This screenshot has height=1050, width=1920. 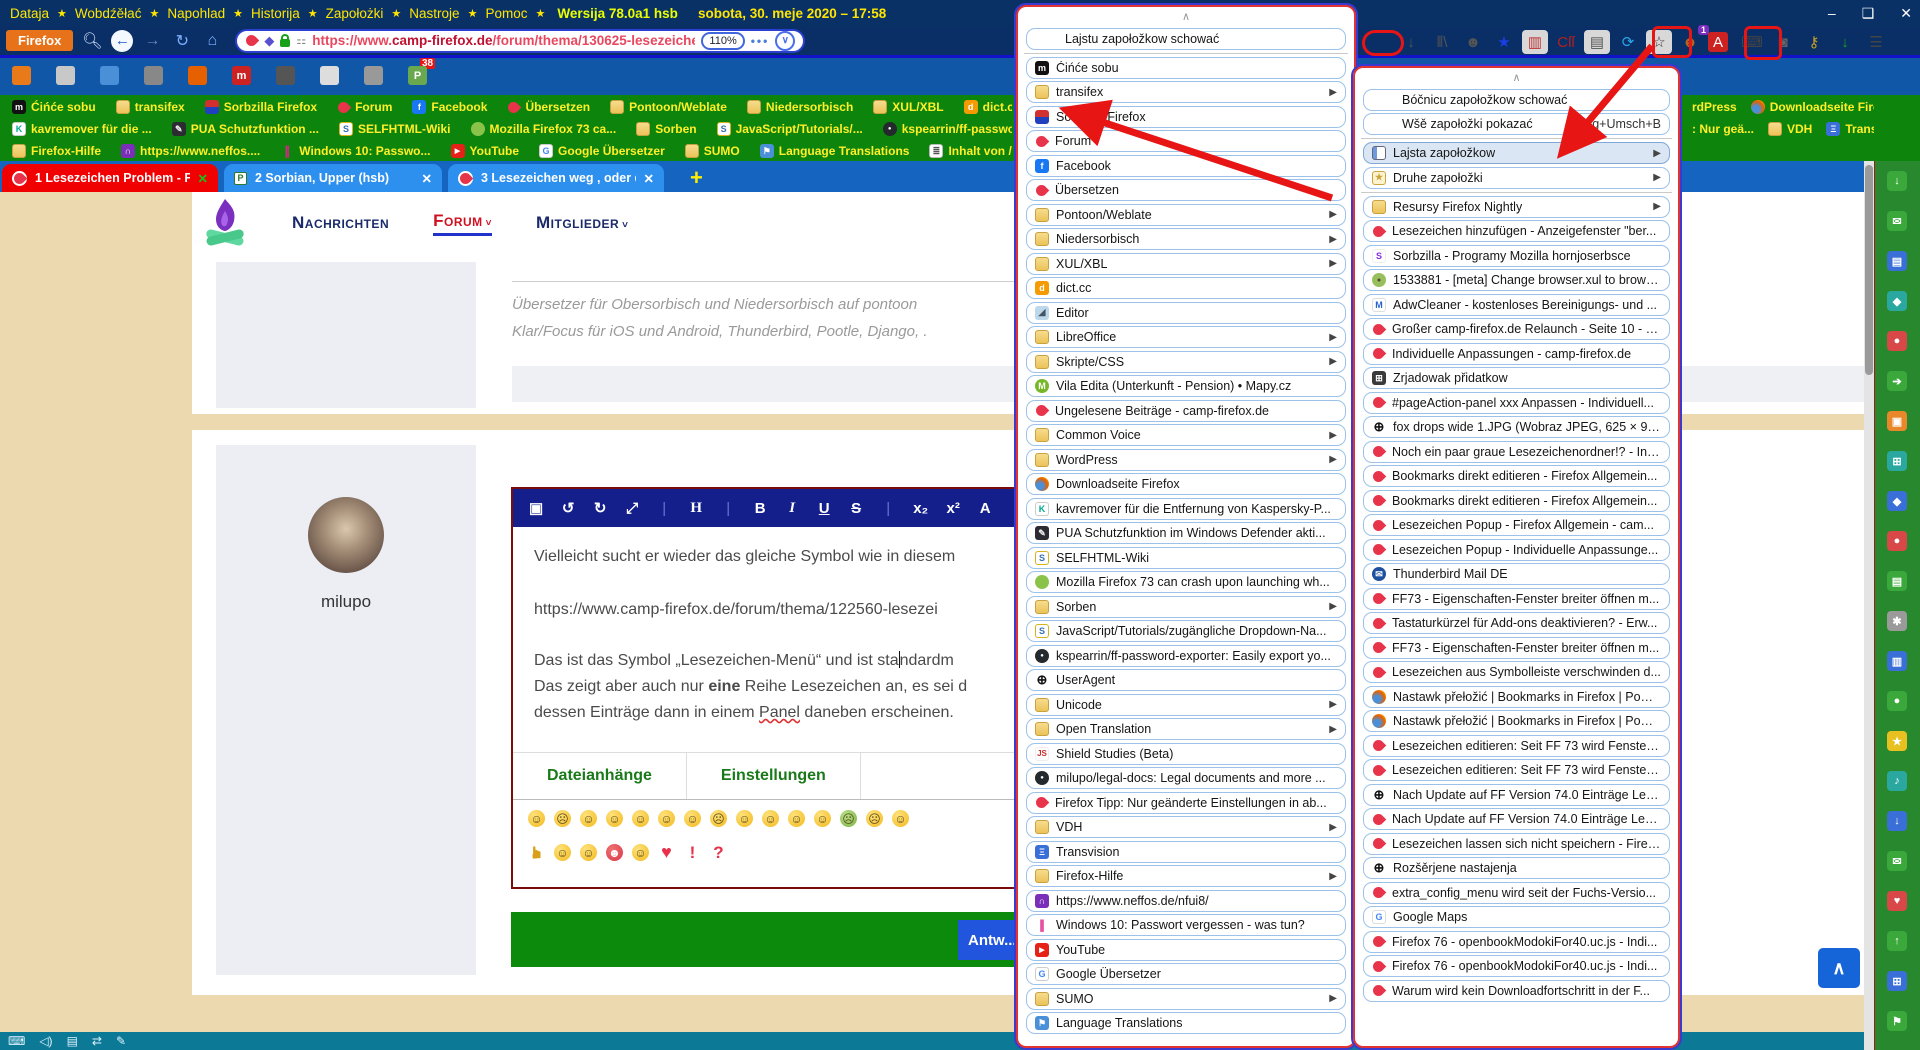 What do you see at coordinates (1186, 900) in the screenshot?
I see `menu-item-https-www-neffos-de-nfui8-: ∩ https://www.neffos.de/nfui8/` at bounding box center [1186, 900].